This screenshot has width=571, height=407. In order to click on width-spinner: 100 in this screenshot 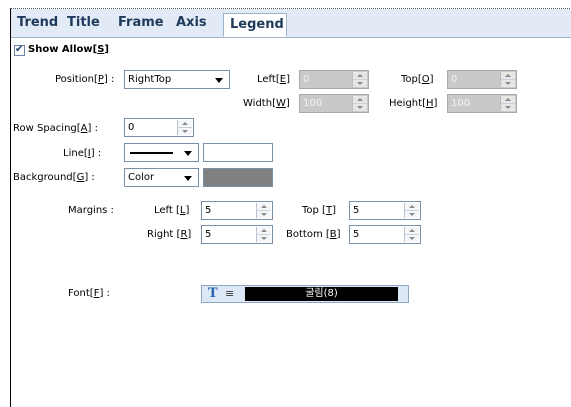, I will do `click(334, 103)`.